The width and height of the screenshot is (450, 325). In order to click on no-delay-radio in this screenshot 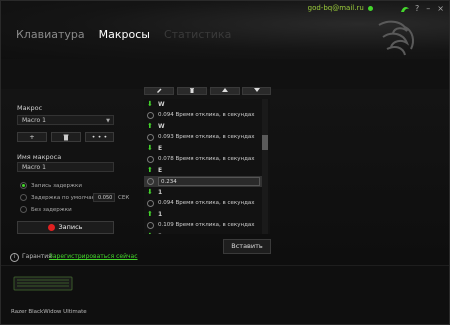, I will do `click(23, 209)`.